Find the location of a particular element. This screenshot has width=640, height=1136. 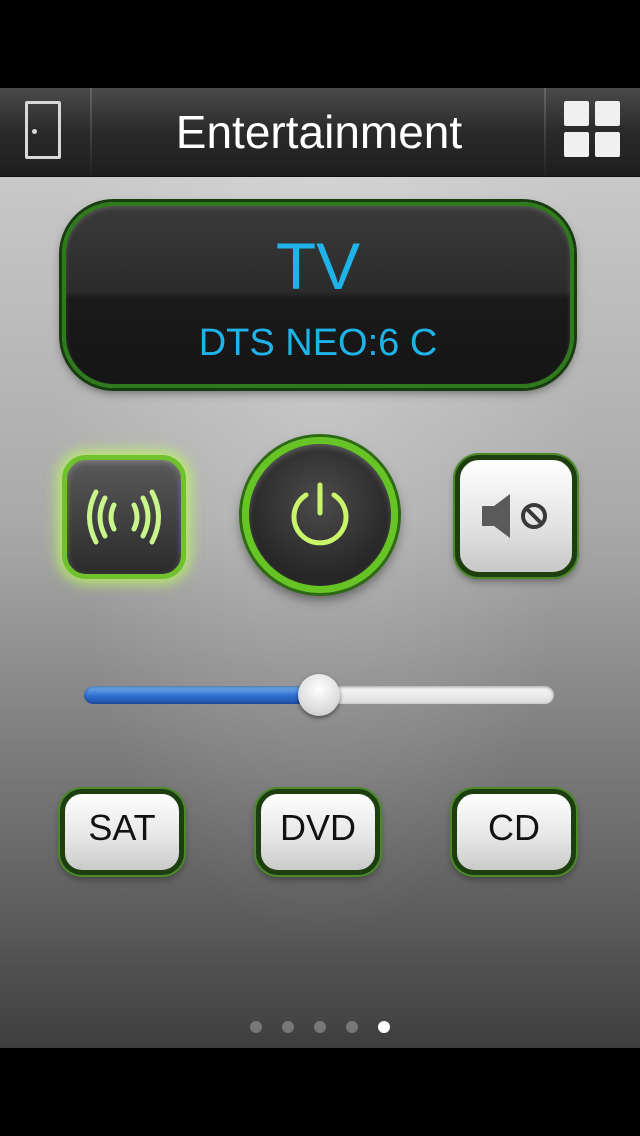

power-icon is located at coordinates (320, 514).